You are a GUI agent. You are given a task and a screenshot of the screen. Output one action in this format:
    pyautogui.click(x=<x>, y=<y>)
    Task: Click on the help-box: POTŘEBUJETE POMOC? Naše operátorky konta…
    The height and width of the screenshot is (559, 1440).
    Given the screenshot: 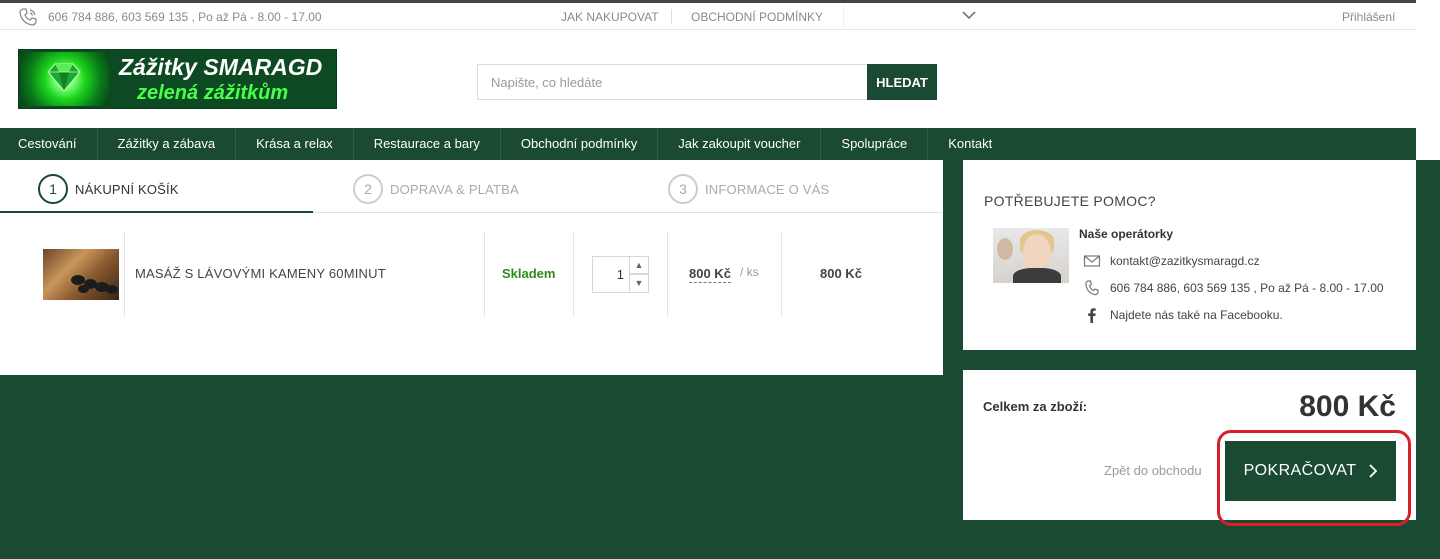 What is the action you would take?
    pyautogui.click(x=1189, y=255)
    